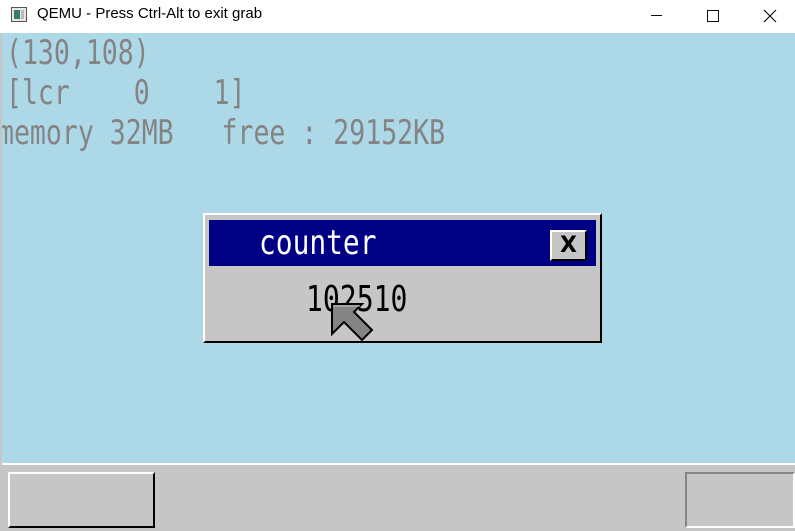 This screenshot has width=795, height=531. Describe the element at coordinates (224, 133) in the screenshot. I see `memory-info: memory 32MB free : 29152KB` at that location.